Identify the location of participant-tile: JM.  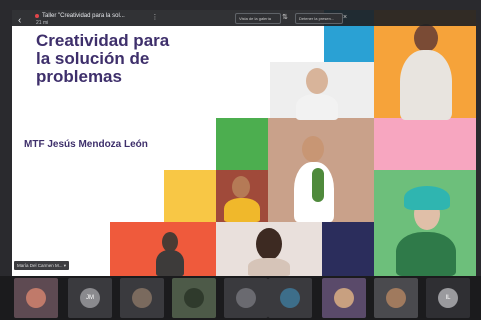
(90, 298).